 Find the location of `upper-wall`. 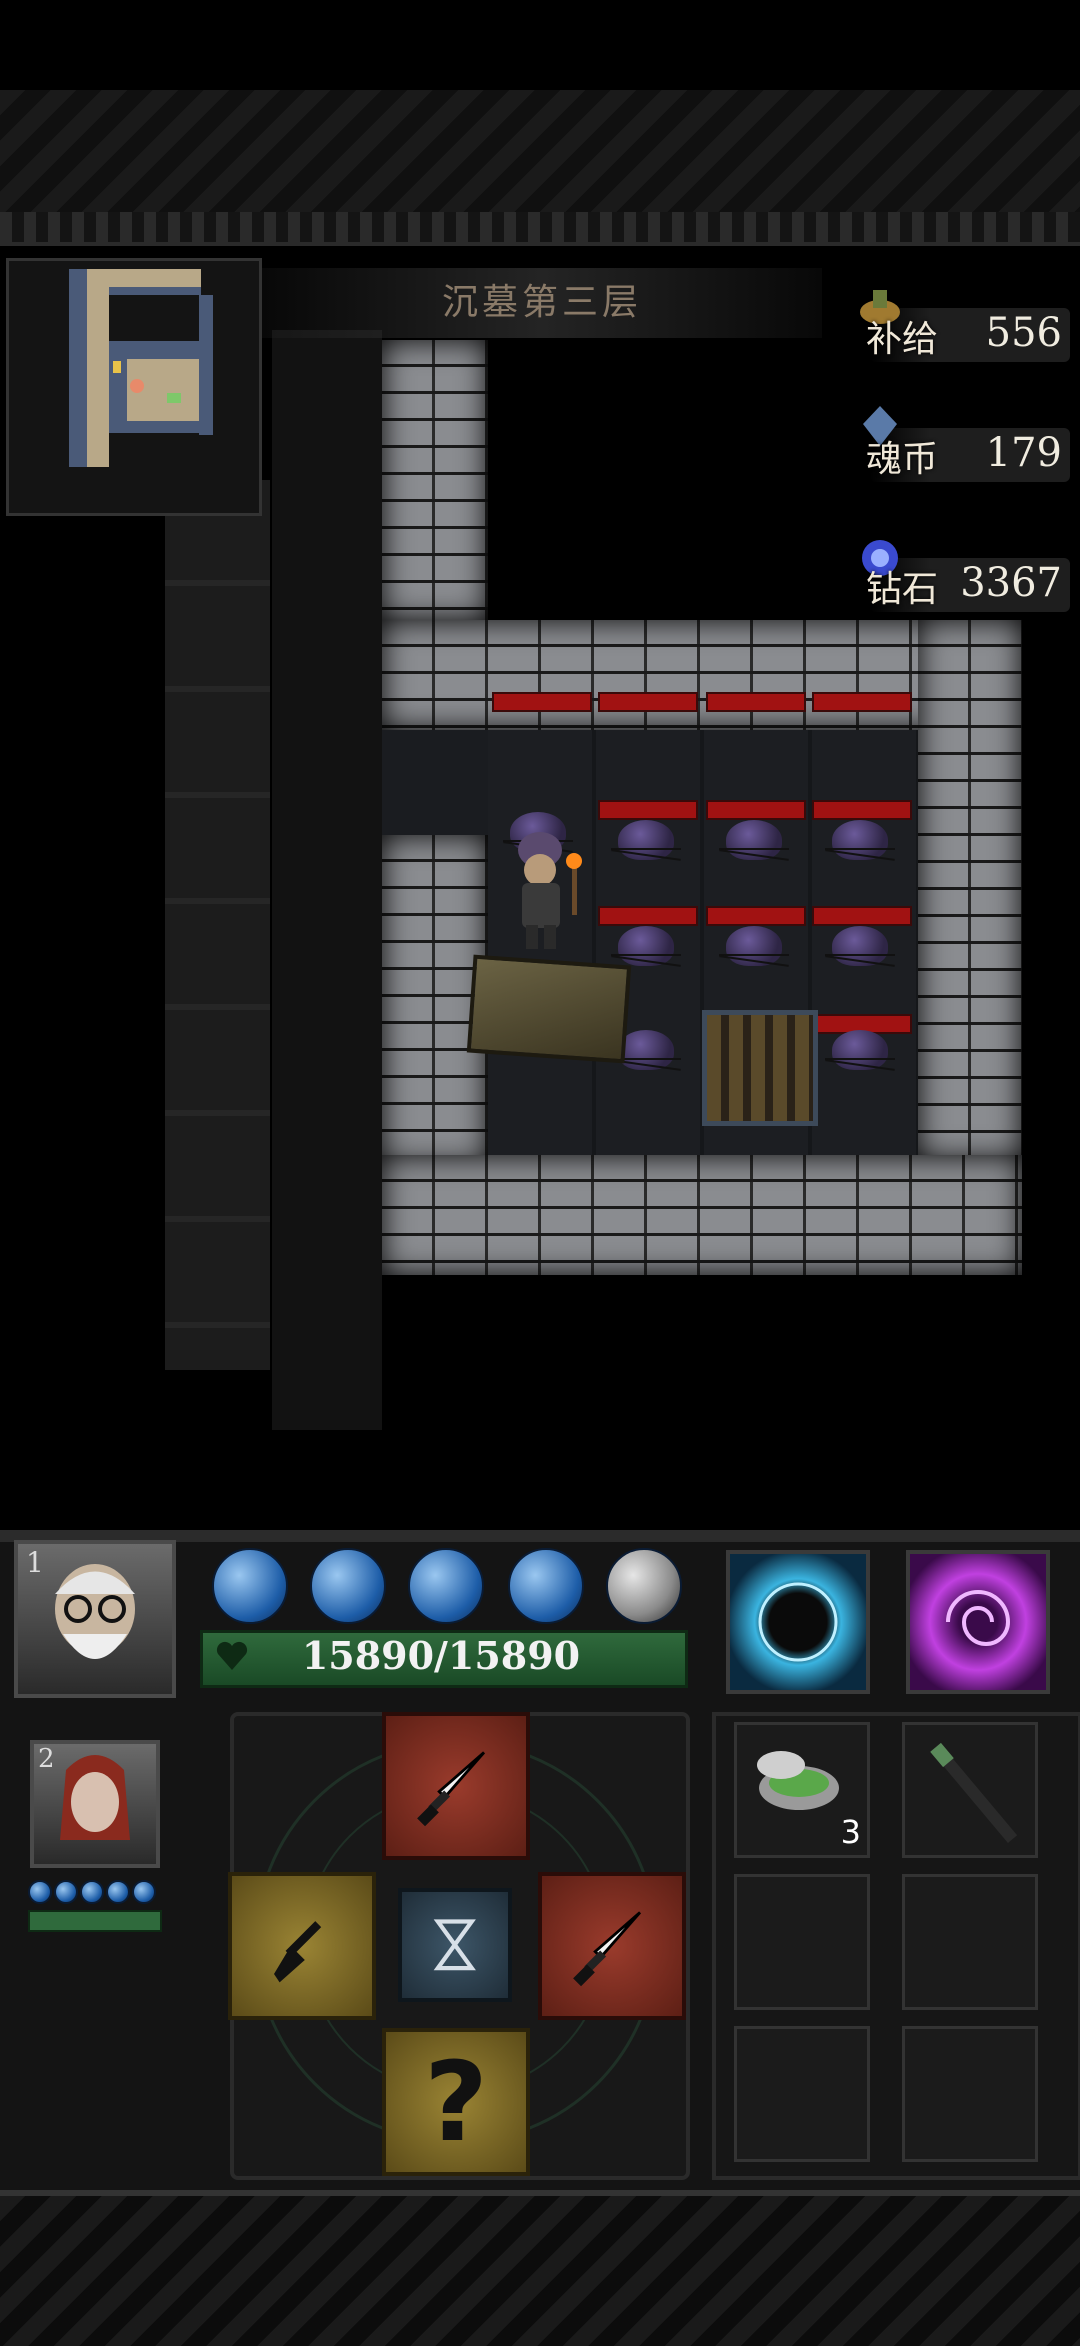

upper-wall is located at coordinates (435, 480).